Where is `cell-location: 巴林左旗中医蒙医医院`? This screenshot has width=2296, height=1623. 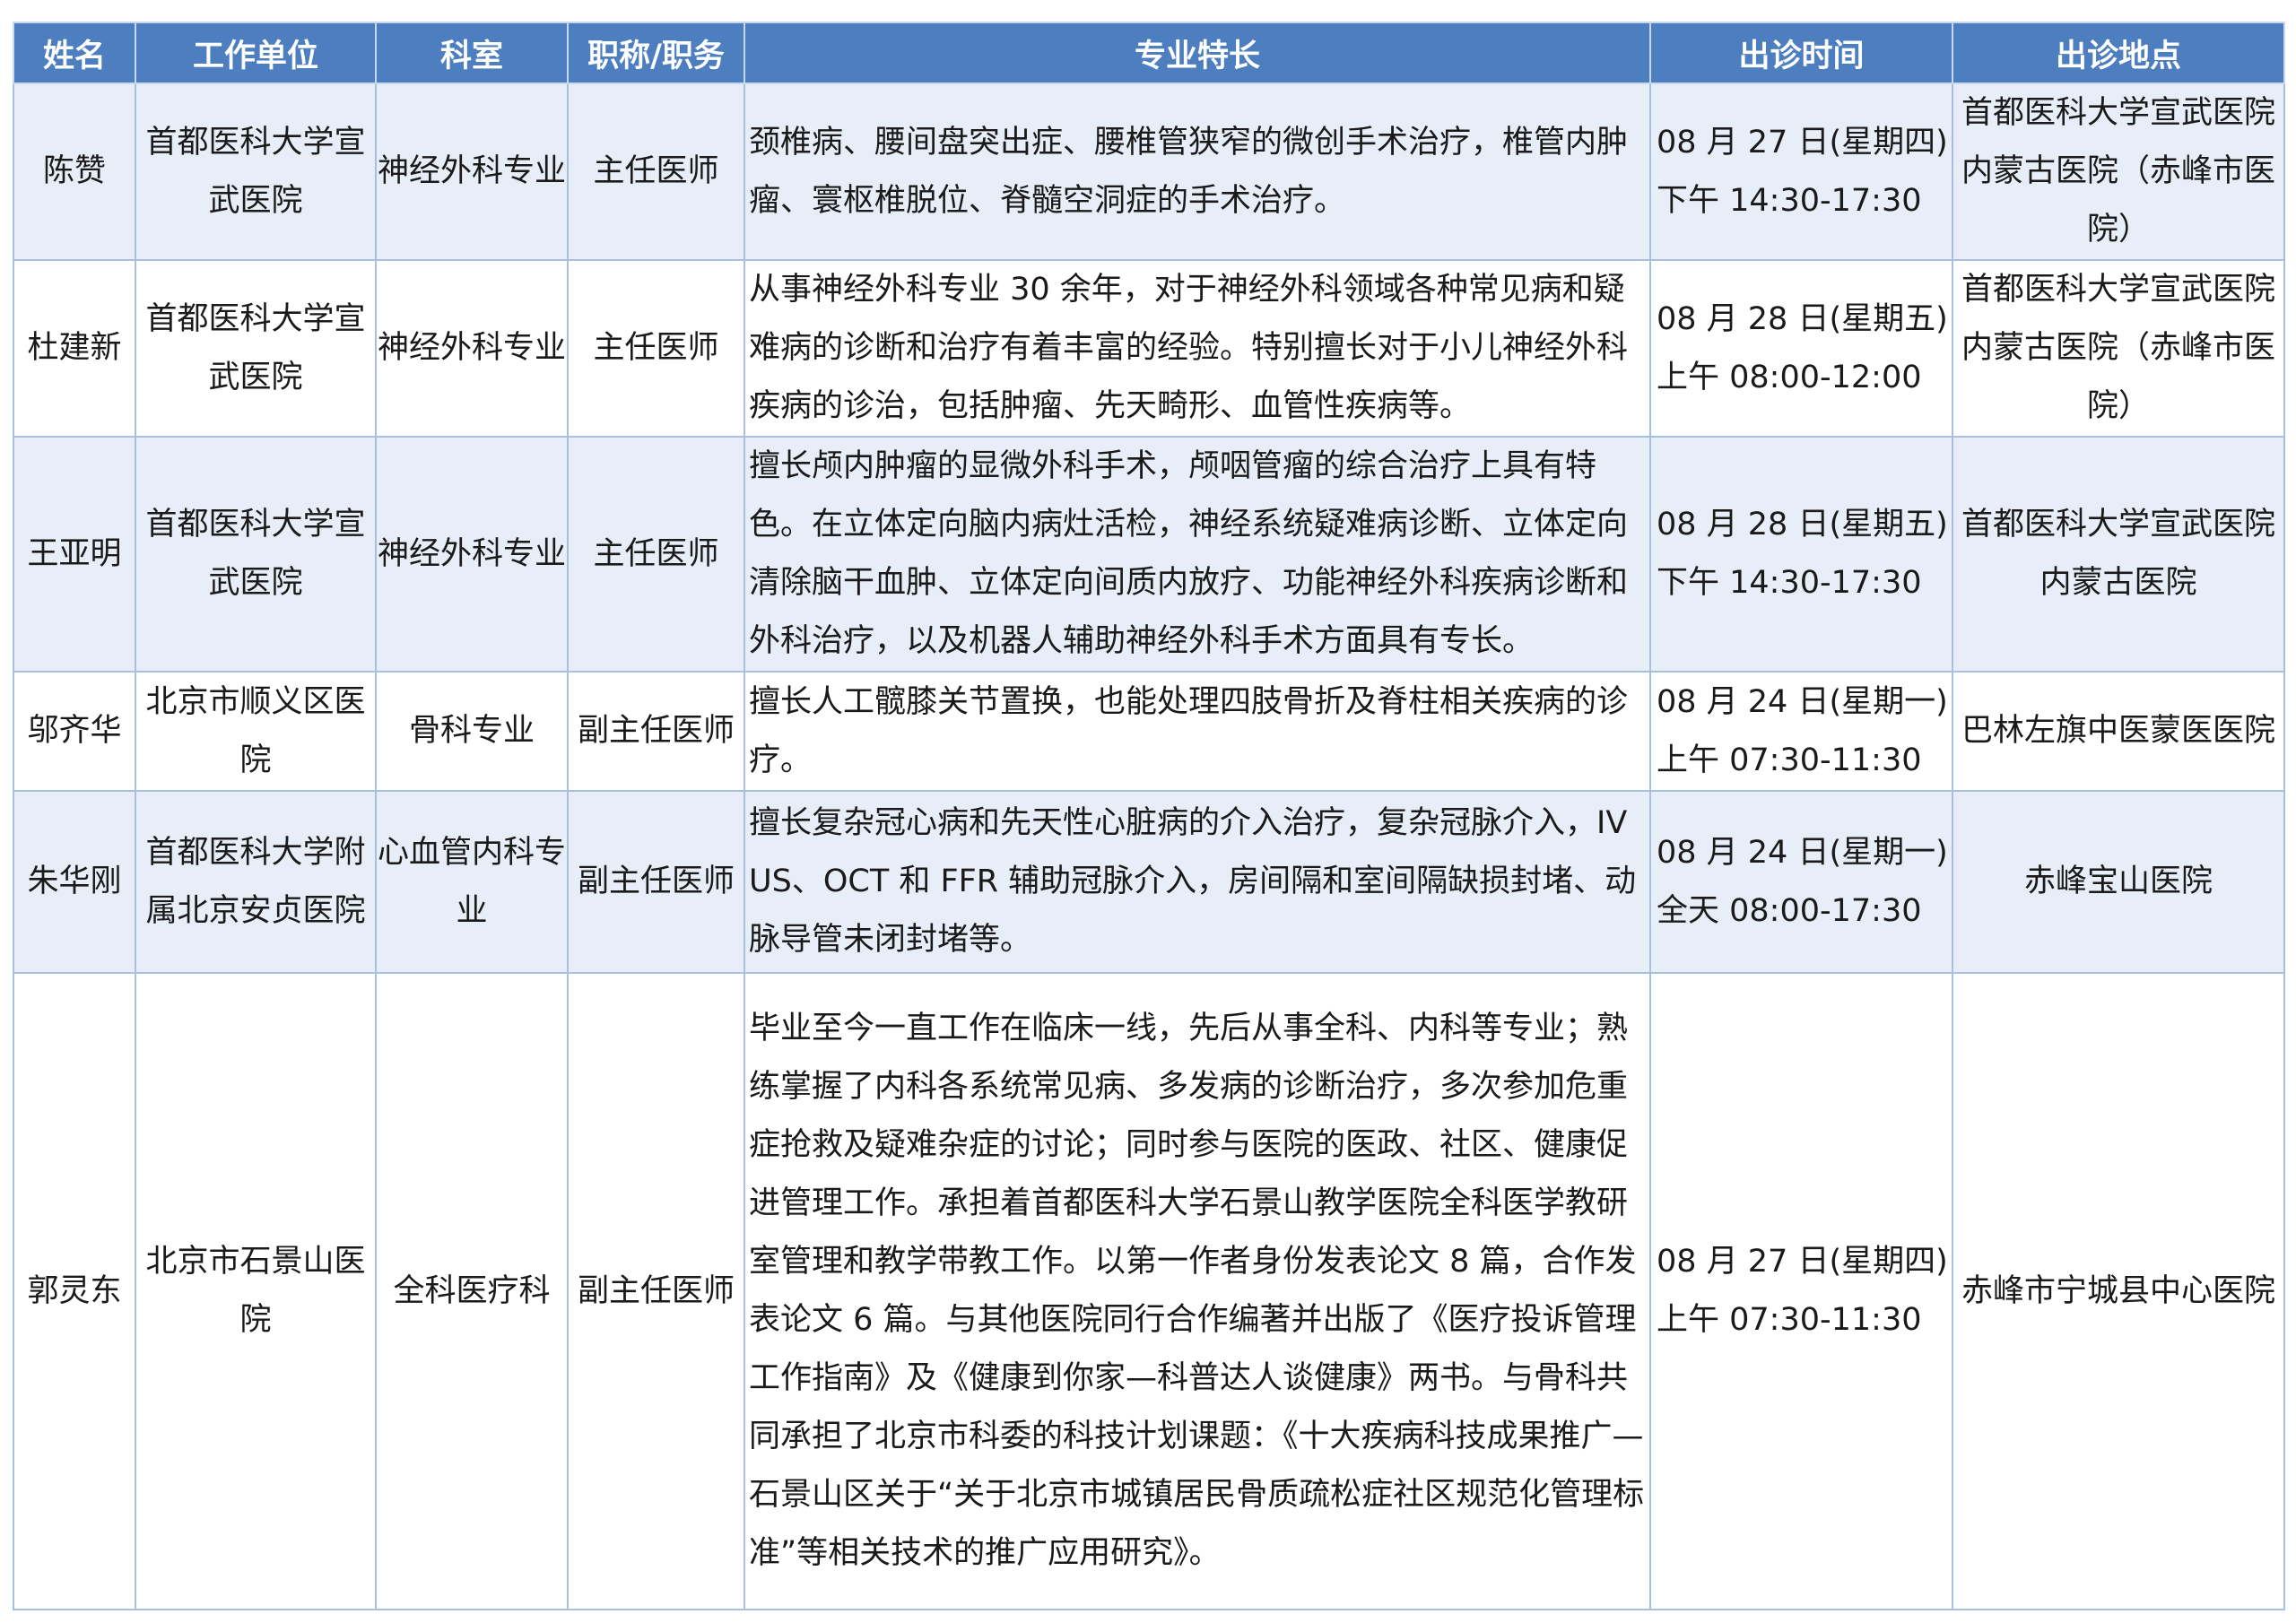 cell-location: 巴林左旗中医蒙医医院 is located at coordinates (2118, 731).